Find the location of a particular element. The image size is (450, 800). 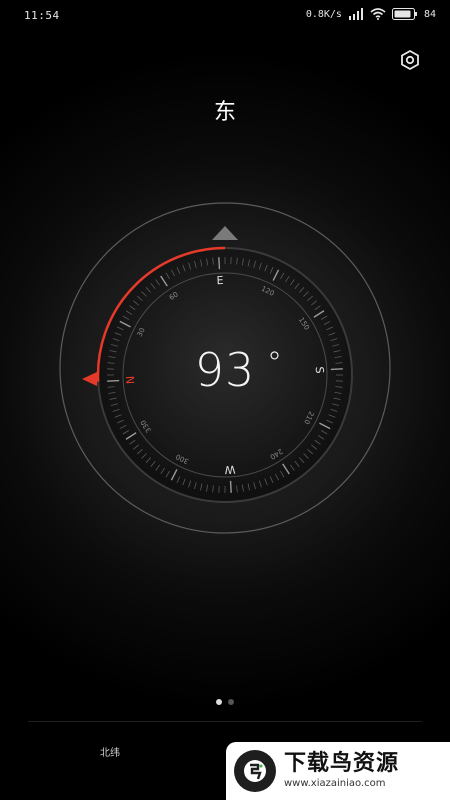

heading-marker is located at coordinates (225, 233).